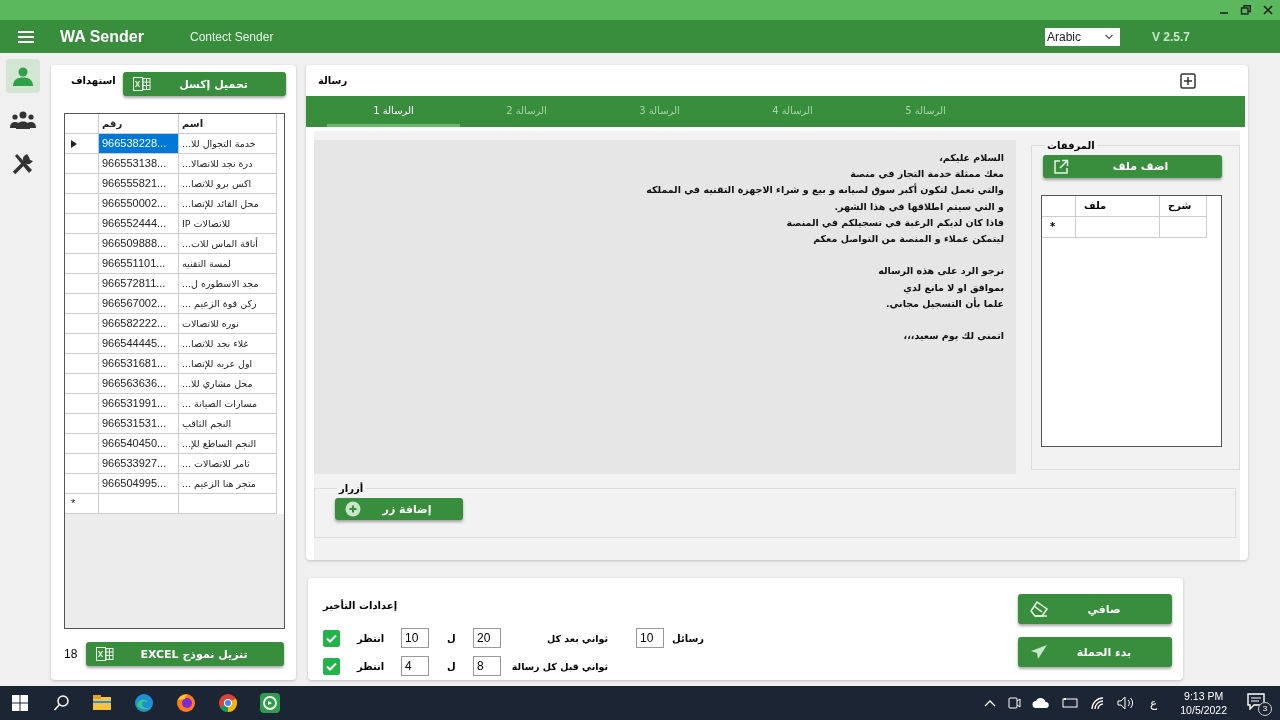 Image resolution: width=1280 pixels, height=720 pixels. I want to click on app-subtitle: Contect Sender, so click(232, 36).